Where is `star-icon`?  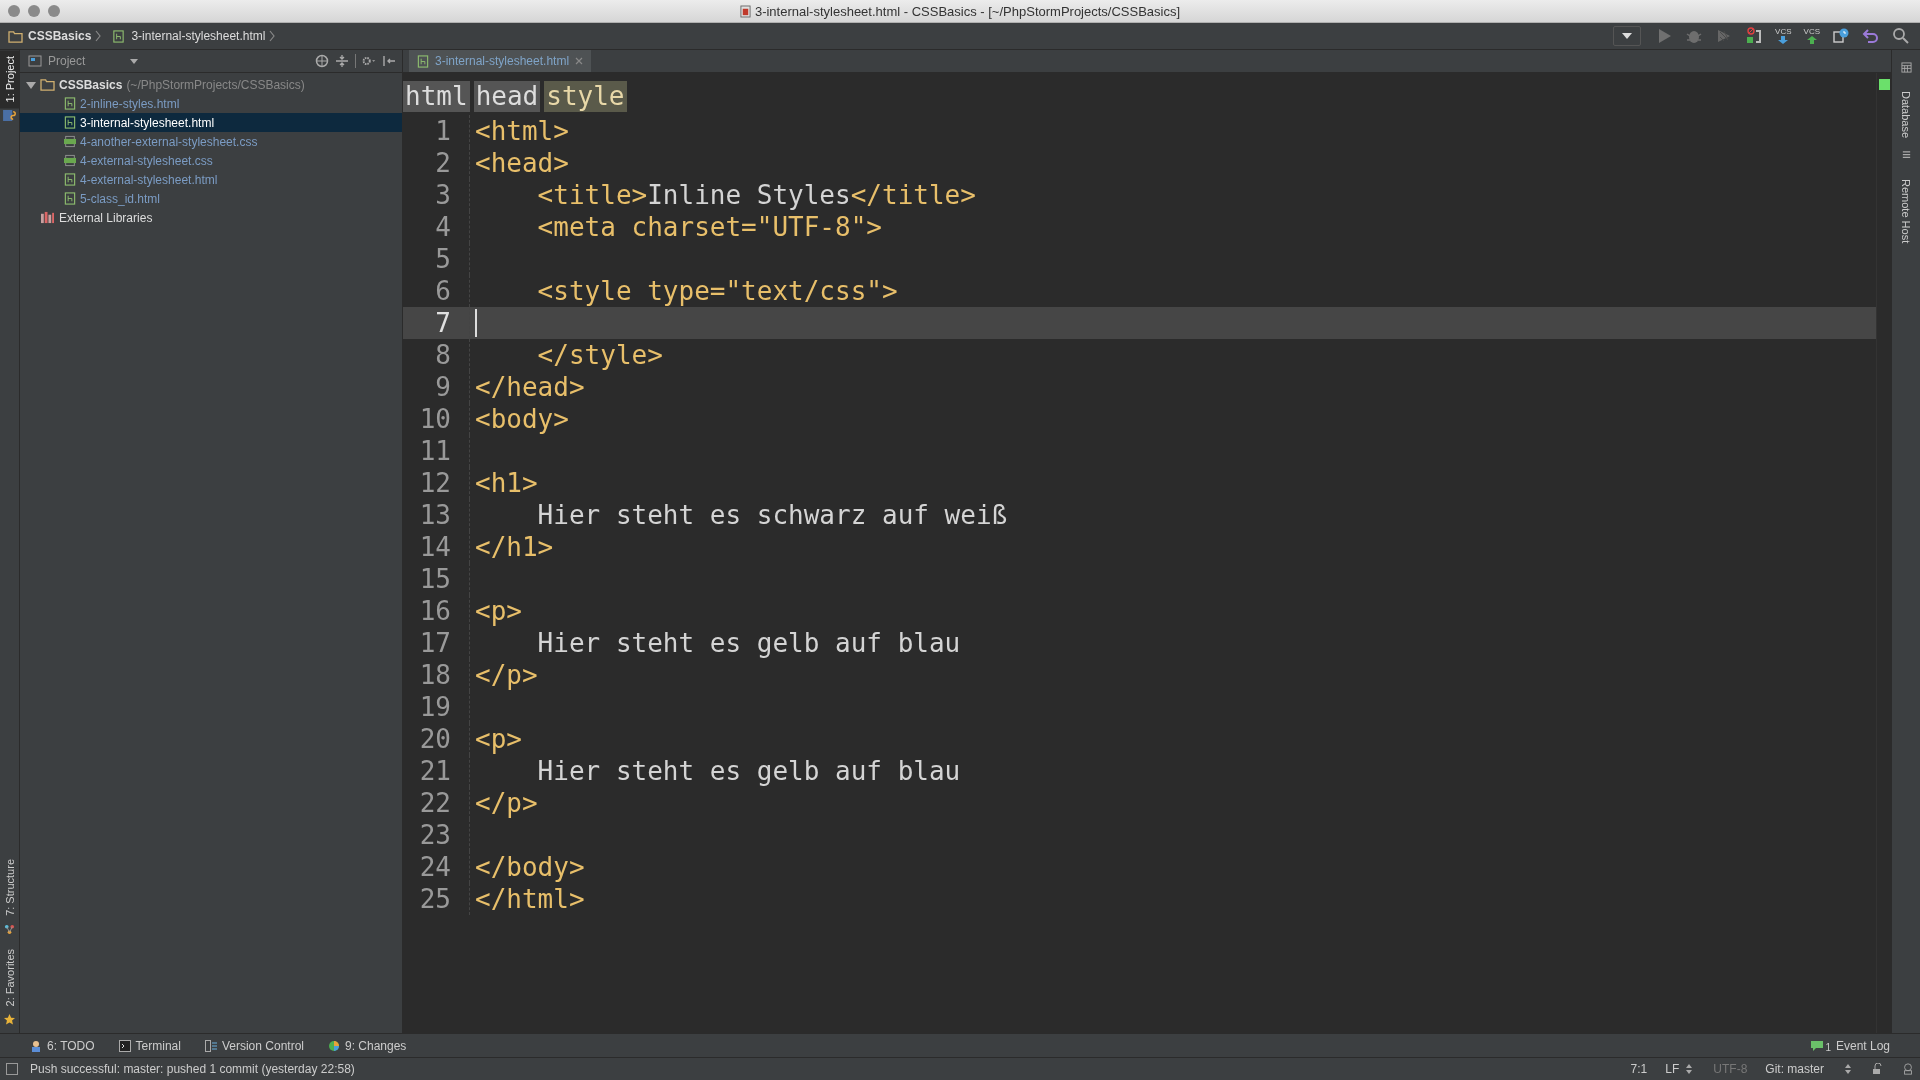
star-icon is located at coordinates (9, 1019).